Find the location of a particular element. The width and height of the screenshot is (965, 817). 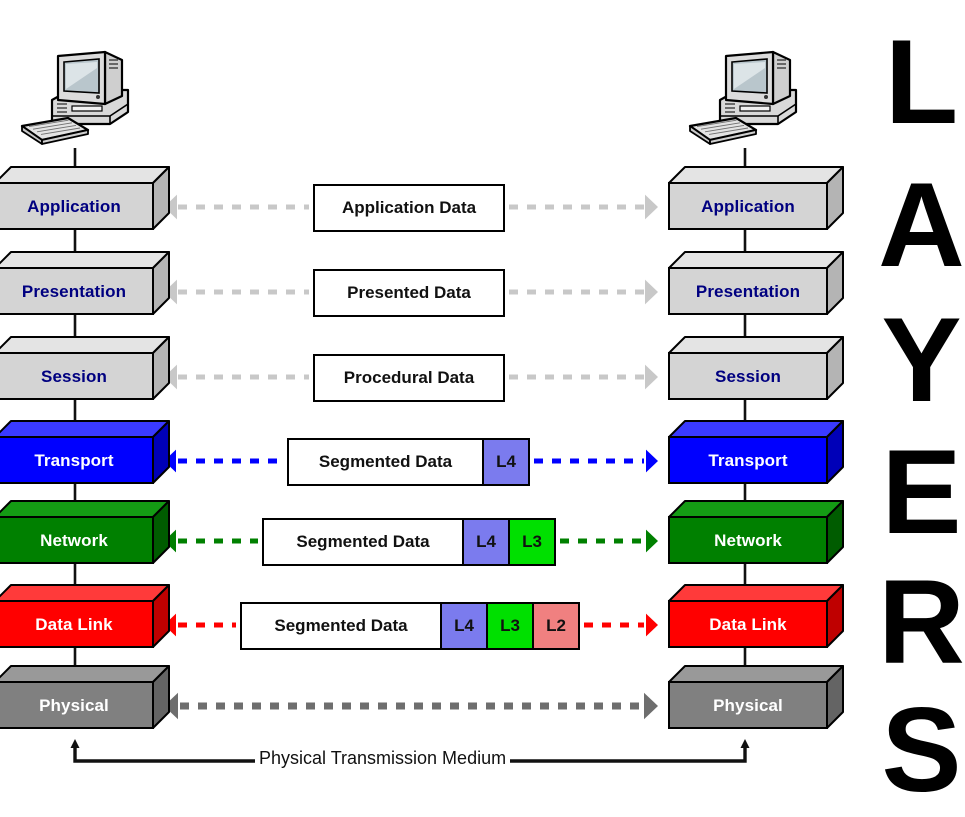

host-computer-right is located at coordinates (743, 93).